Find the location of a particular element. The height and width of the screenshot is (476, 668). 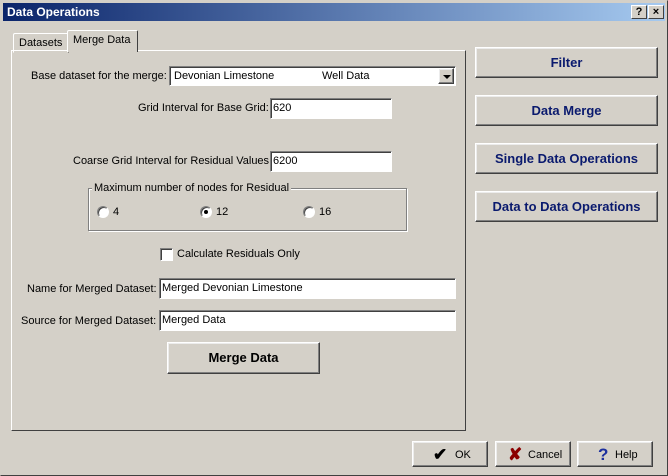

nodes-option-12: 12 is located at coordinates (222, 212).